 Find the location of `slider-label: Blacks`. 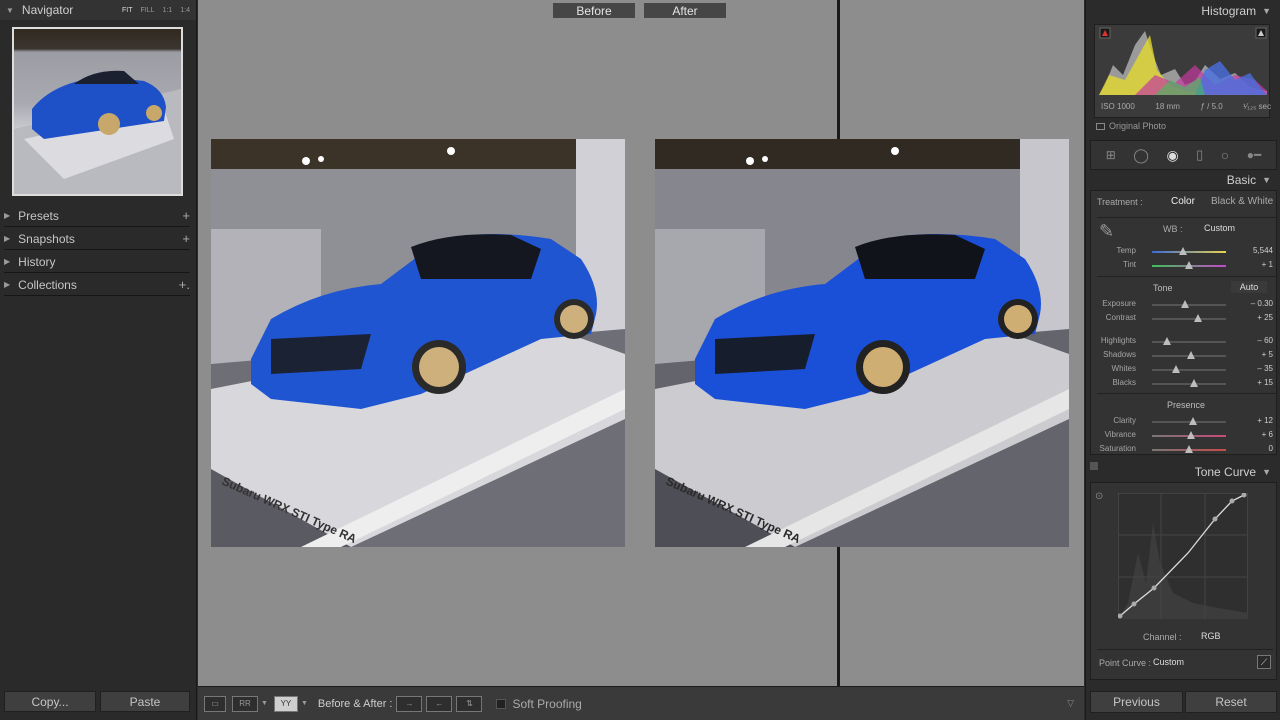

slider-label: Blacks is located at coordinates (1124, 382).